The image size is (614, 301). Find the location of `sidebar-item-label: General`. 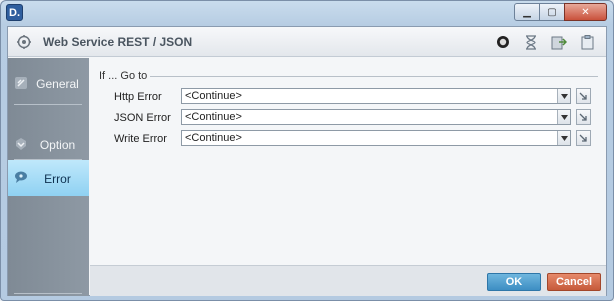

sidebar-item-label: General is located at coordinates (57, 84).